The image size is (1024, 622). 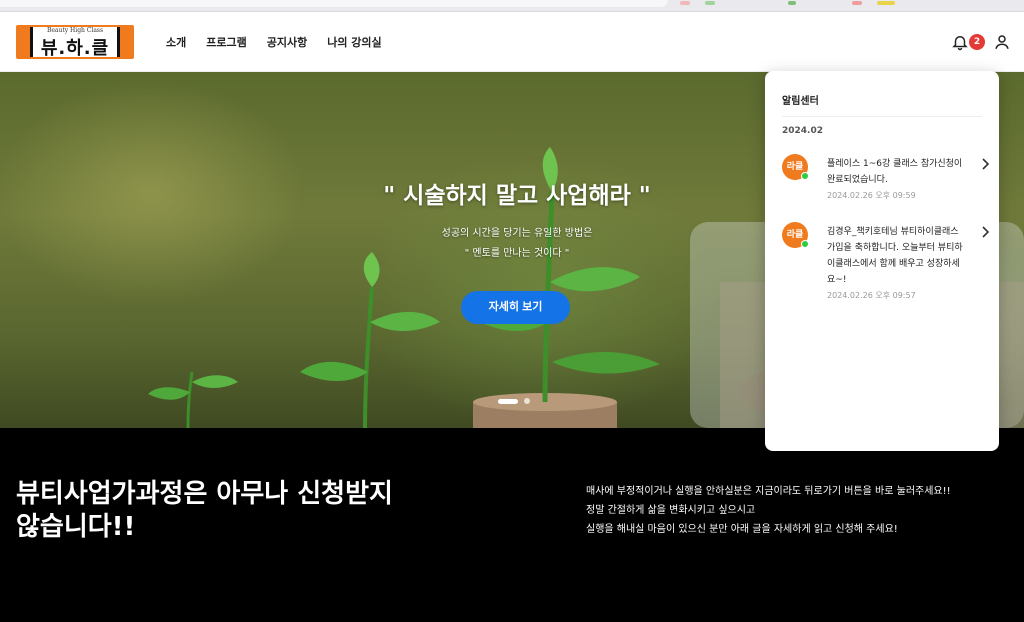 What do you see at coordinates (75, 48) in the screenshot?
I see `logo-text: 뷰.하.클` at bounding box center [75, 48].